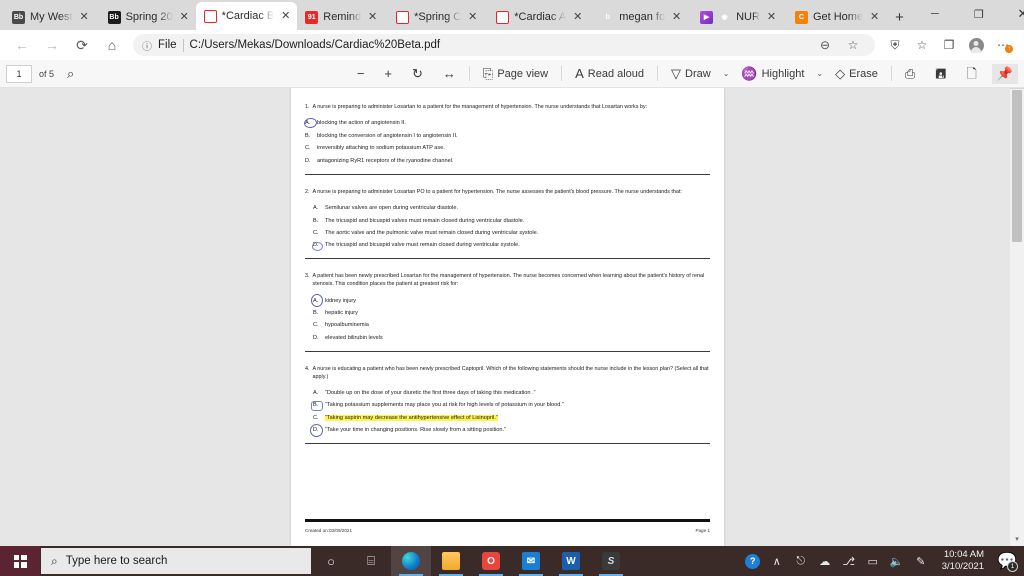 The image size is (1024, 576). What do you see at coordinates (176, 561) in the screenshot?
I see `taskbar-search-input: ⌕ Type here to search` at bounding box center [176, 561].